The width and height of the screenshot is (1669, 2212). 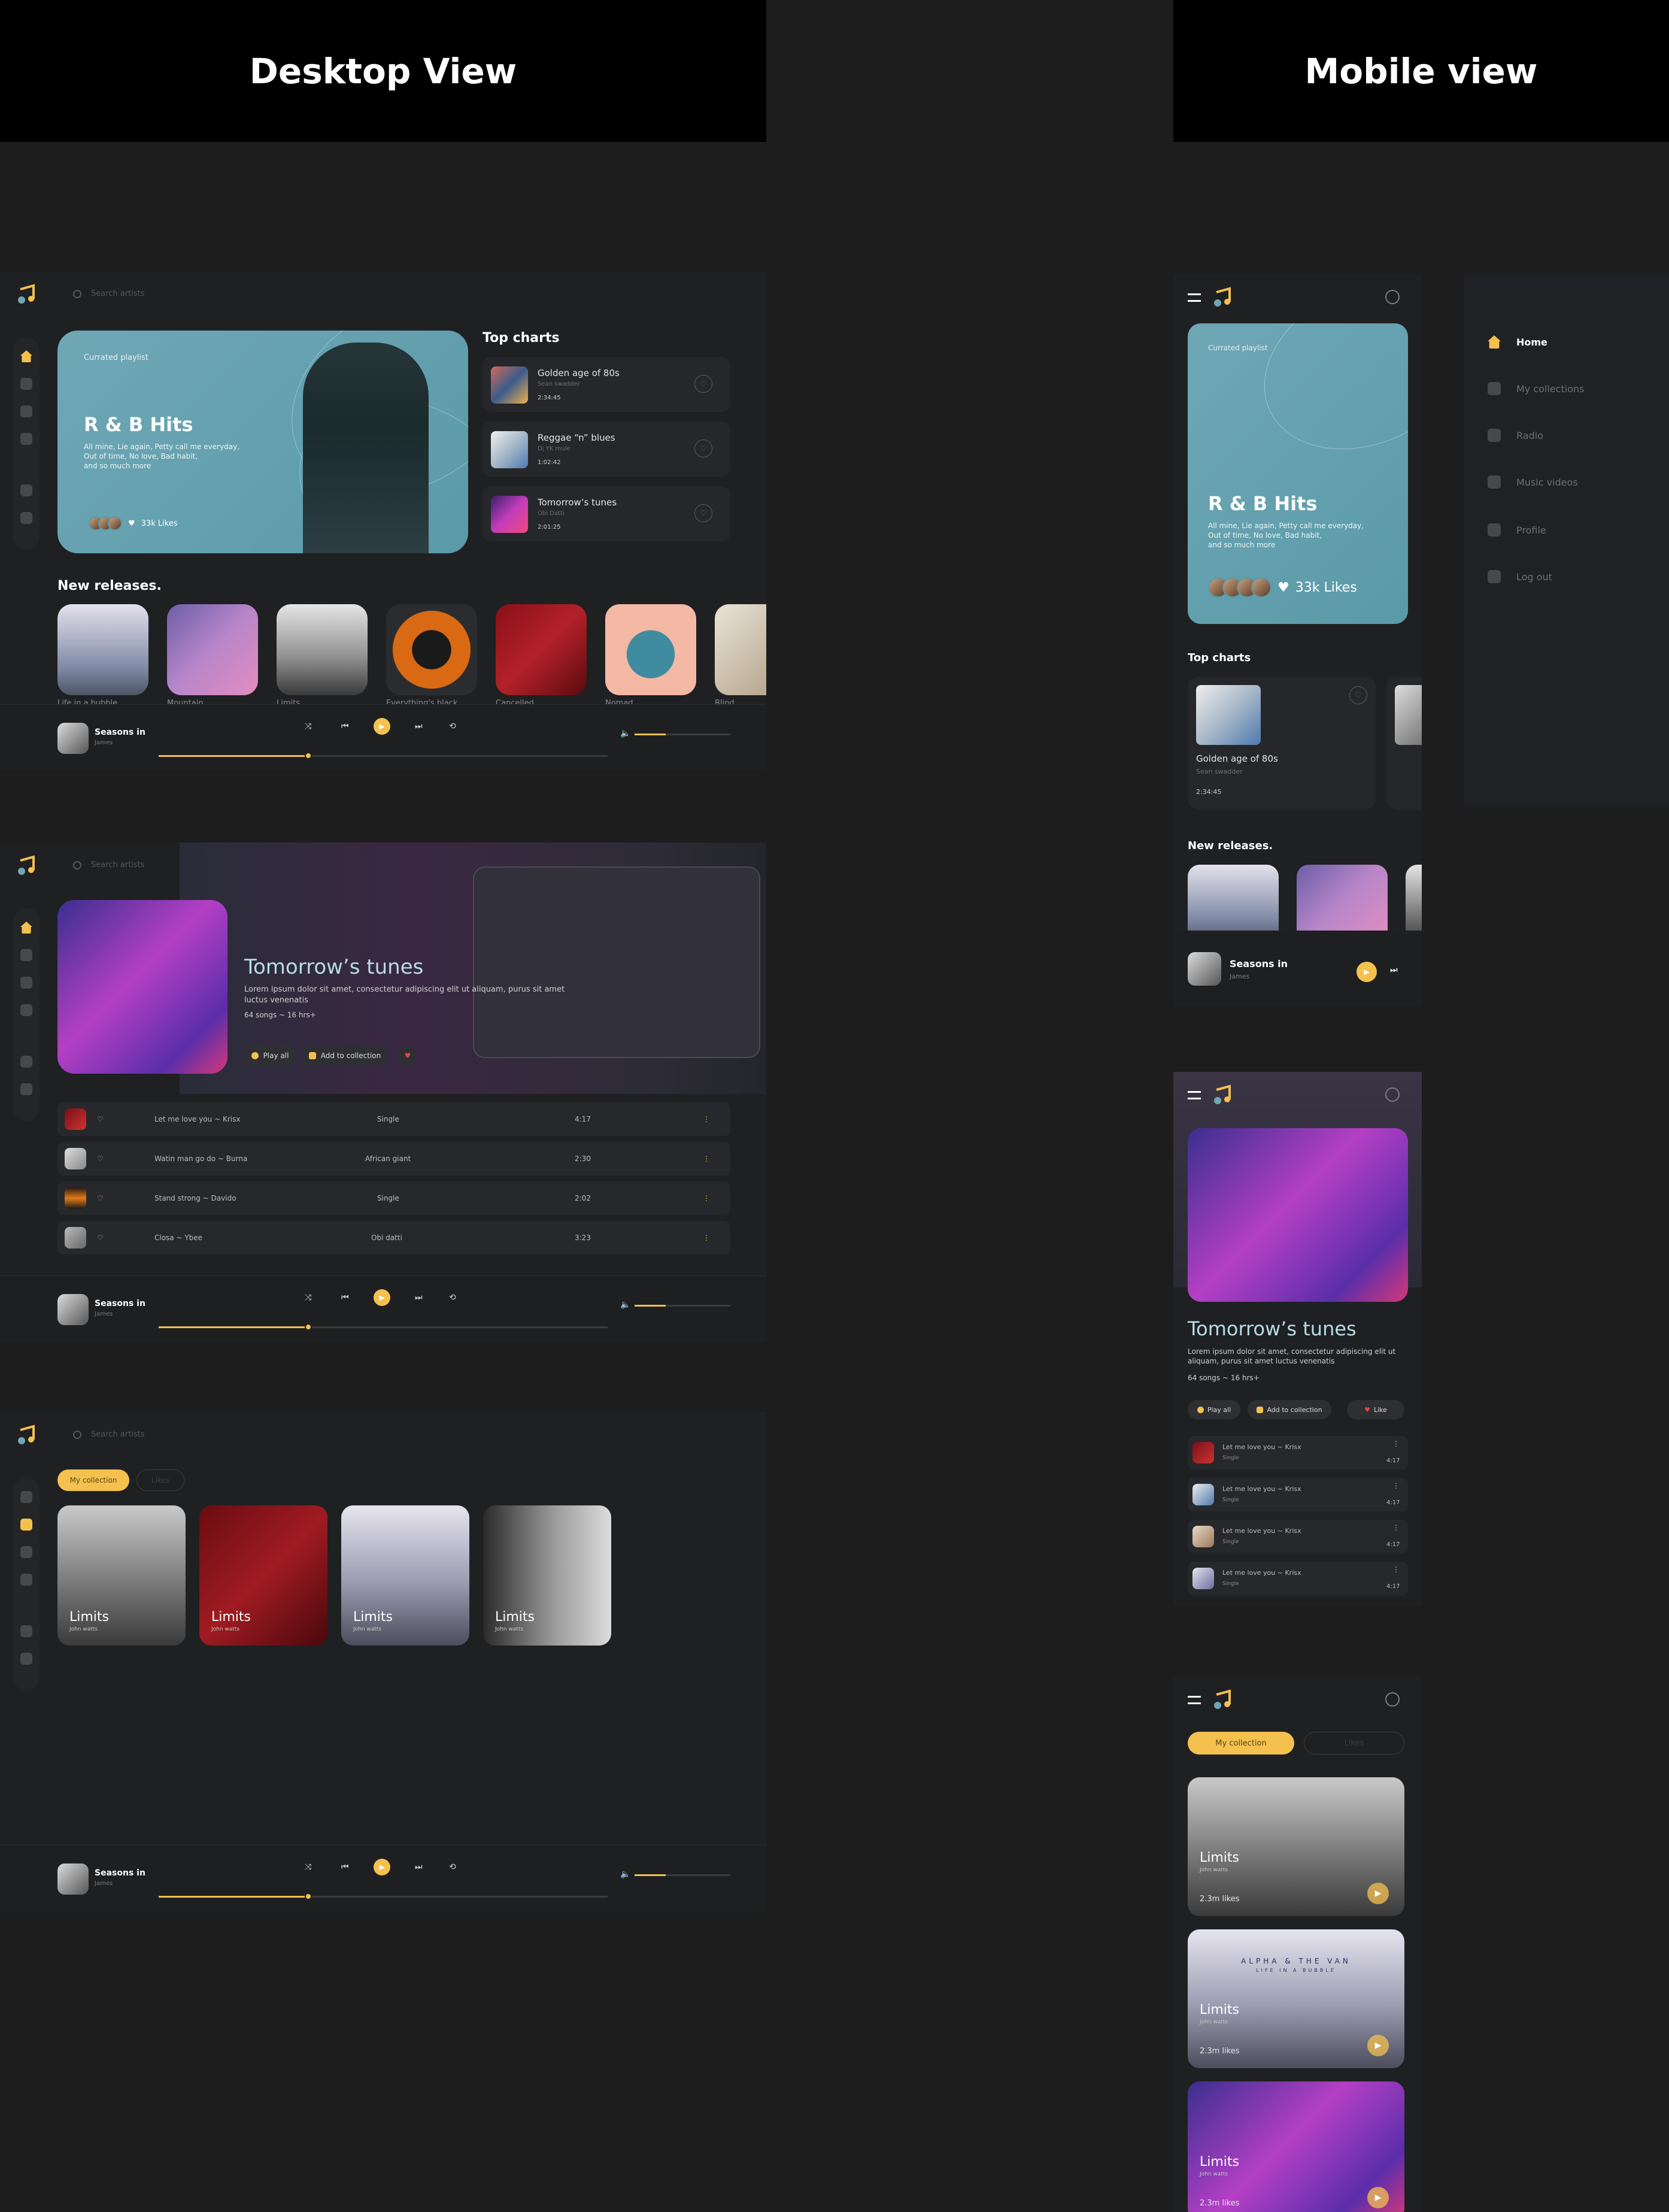 I want to click on menu-item-music-videos: Music videos, so click(x=1533, y=482).